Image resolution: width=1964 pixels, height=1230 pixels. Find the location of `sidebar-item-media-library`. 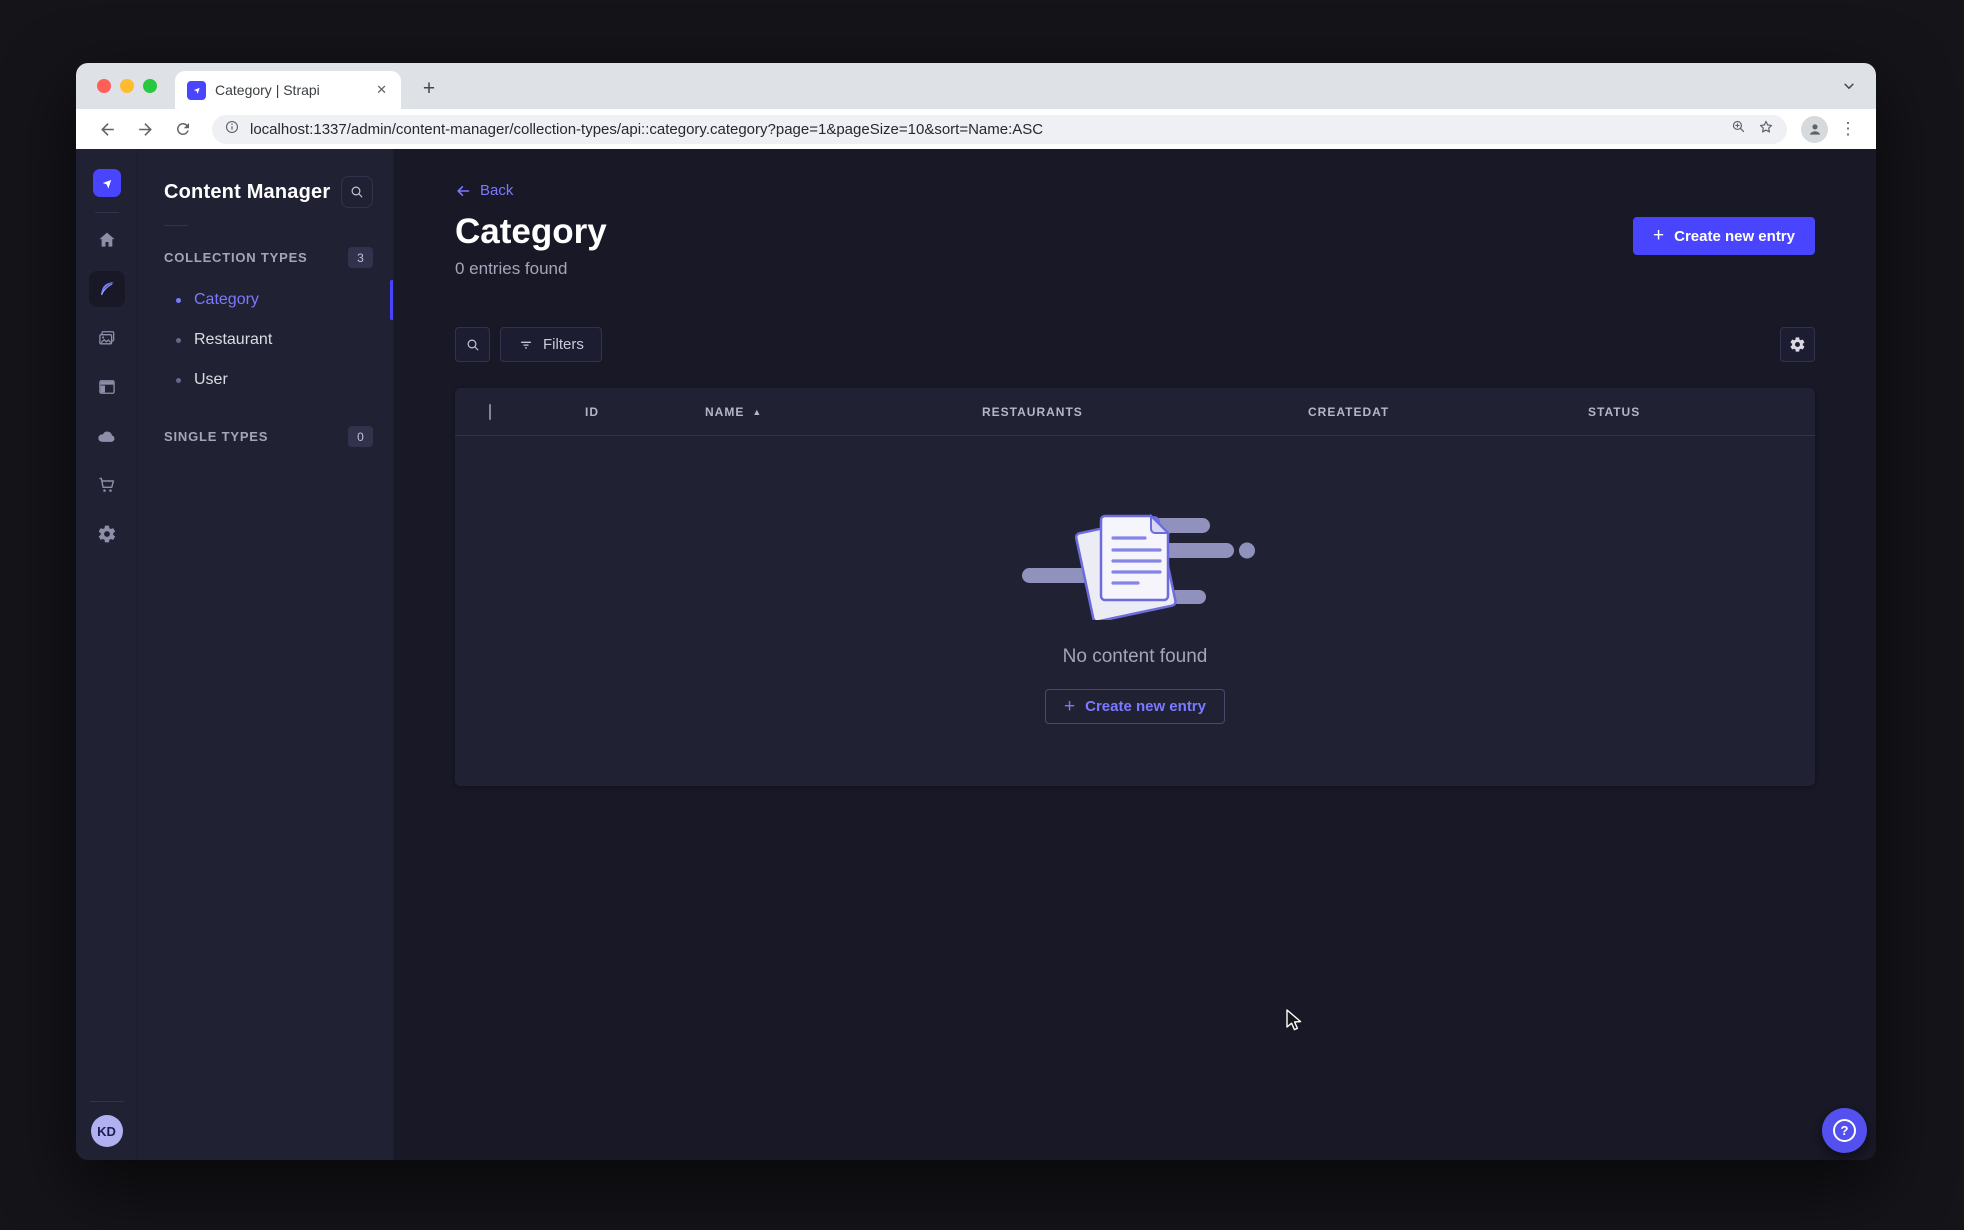

sidebar-item-media-library is located at coordinates (107, 338).